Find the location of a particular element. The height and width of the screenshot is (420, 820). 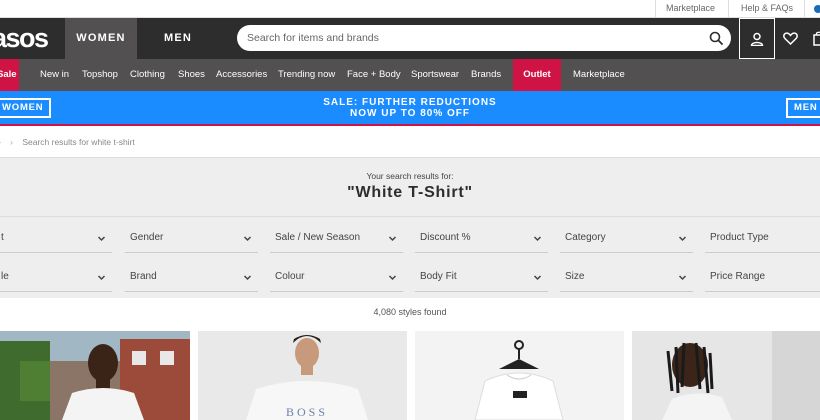

filter-label: Size is located at coordinates (575, 276).